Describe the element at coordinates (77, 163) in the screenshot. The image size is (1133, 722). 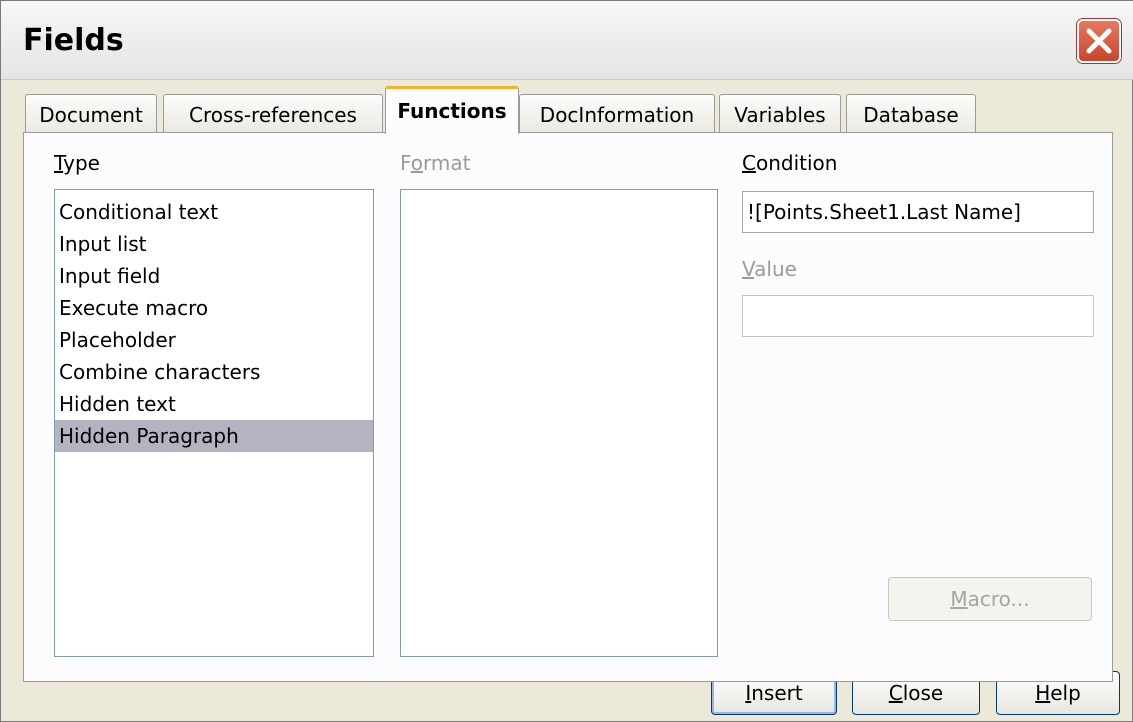
I see `type-label: Type` at that location.